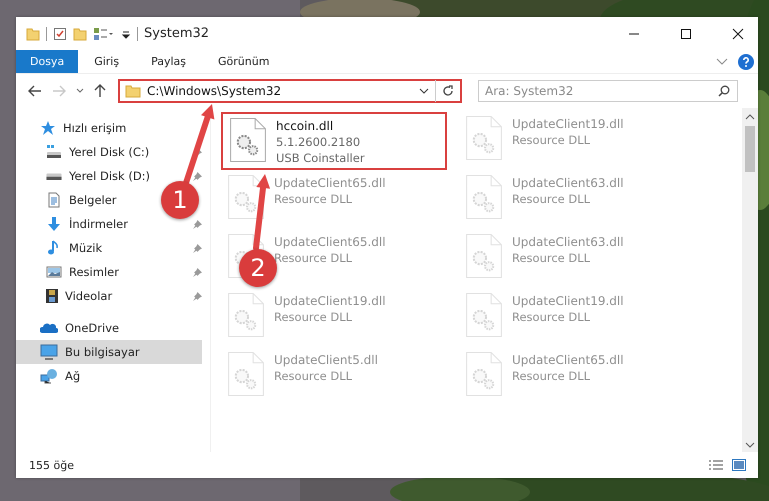 This screenshot has height=501, width=769. What do you see at coordinates (109, 152) in the screenshot?
I see `sidebar-label: Yerel Disk (C:)` at bounding box center [109, 152].